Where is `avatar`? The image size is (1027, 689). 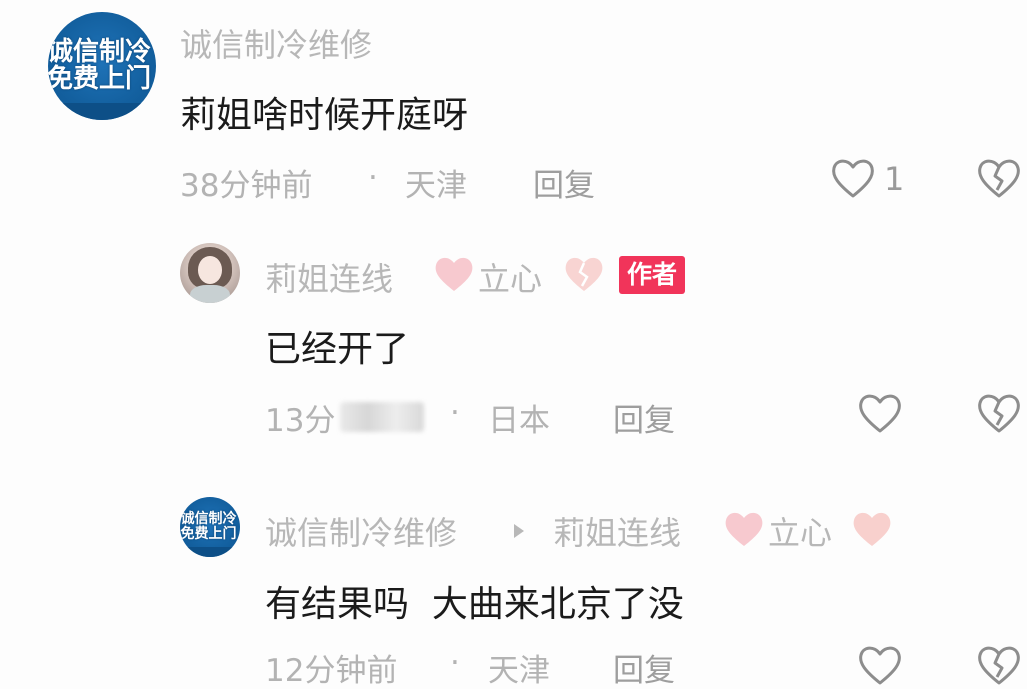 avatar is located at coordinates (210, 273).